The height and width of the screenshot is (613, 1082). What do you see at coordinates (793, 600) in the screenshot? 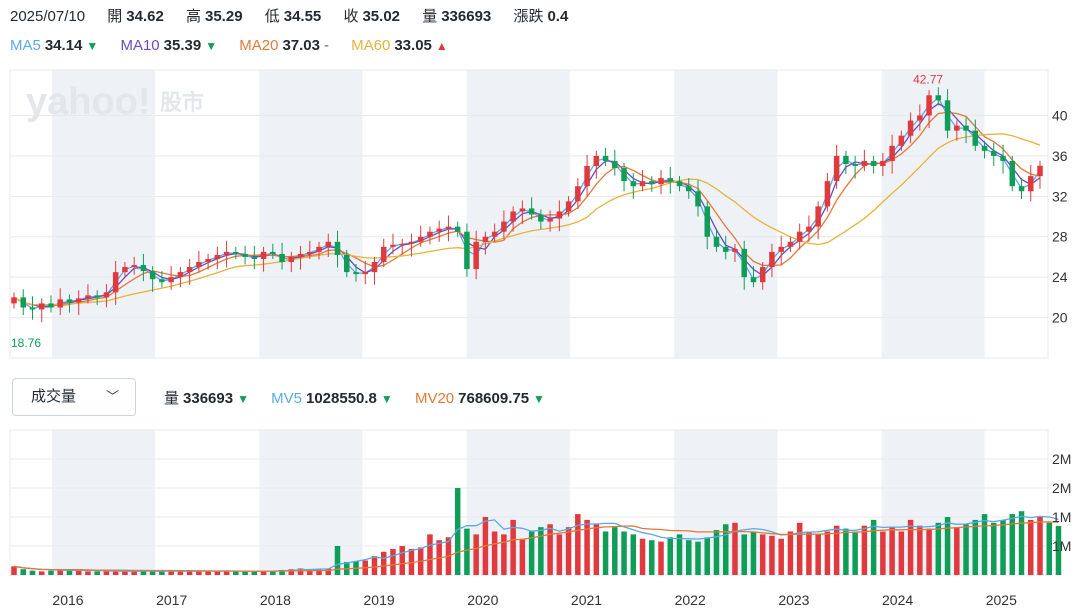
I see `year-tick-label: 2023` at bounding box center [793, 600].